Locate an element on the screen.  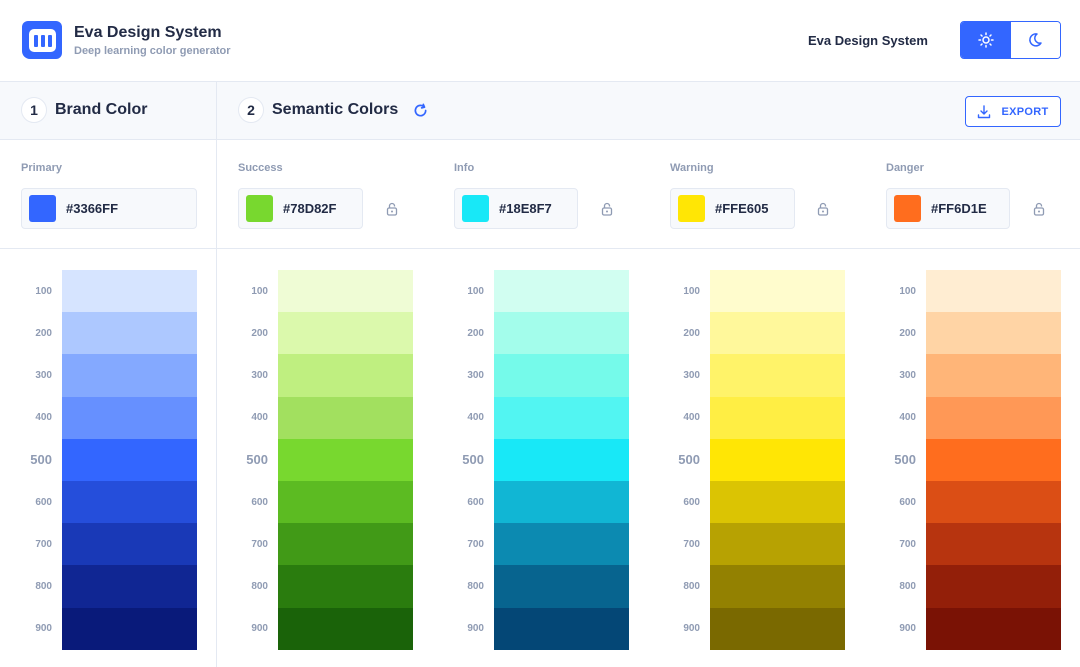
warning-color-swatch is located at coordinates (691, 208).